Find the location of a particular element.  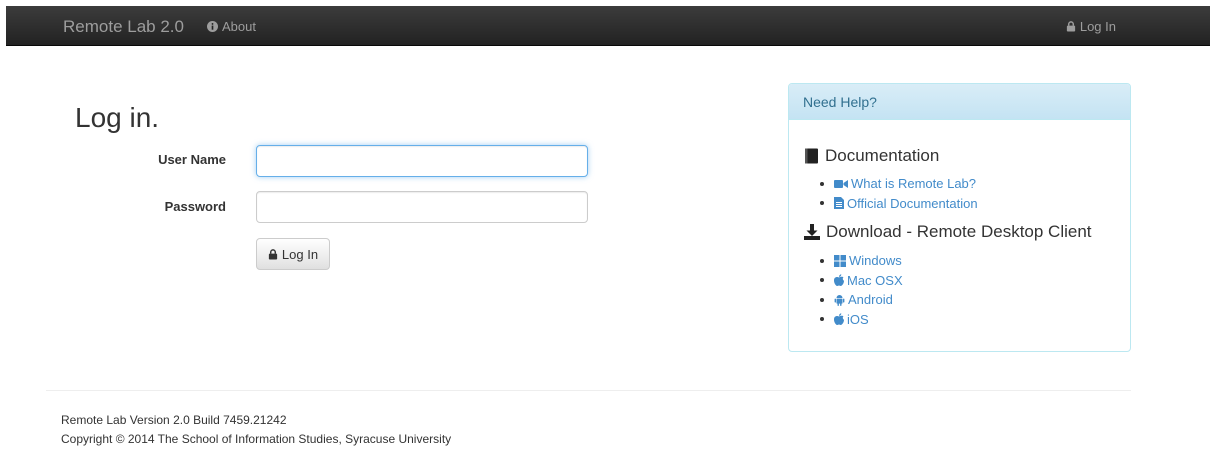

login-button: Log In is located at coordinates (293, 254).